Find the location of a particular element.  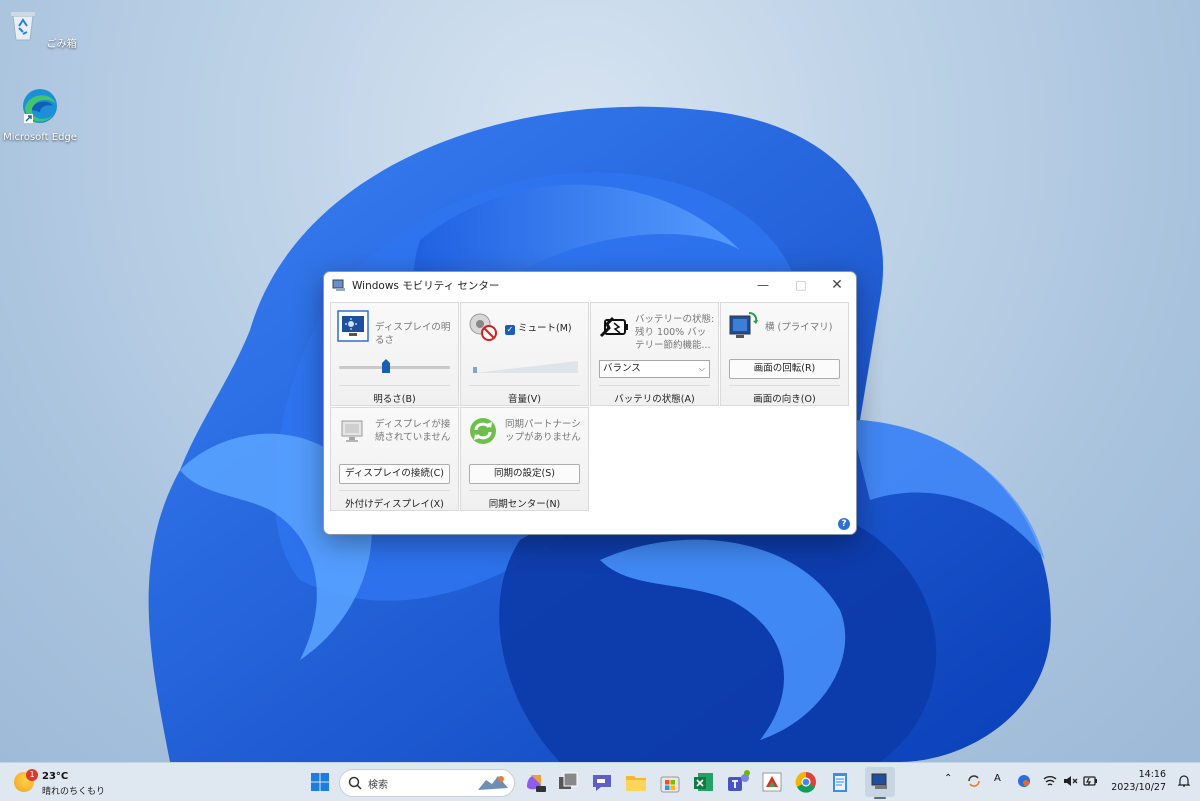

battery-plug-icon is located at coordinates (613, 326).